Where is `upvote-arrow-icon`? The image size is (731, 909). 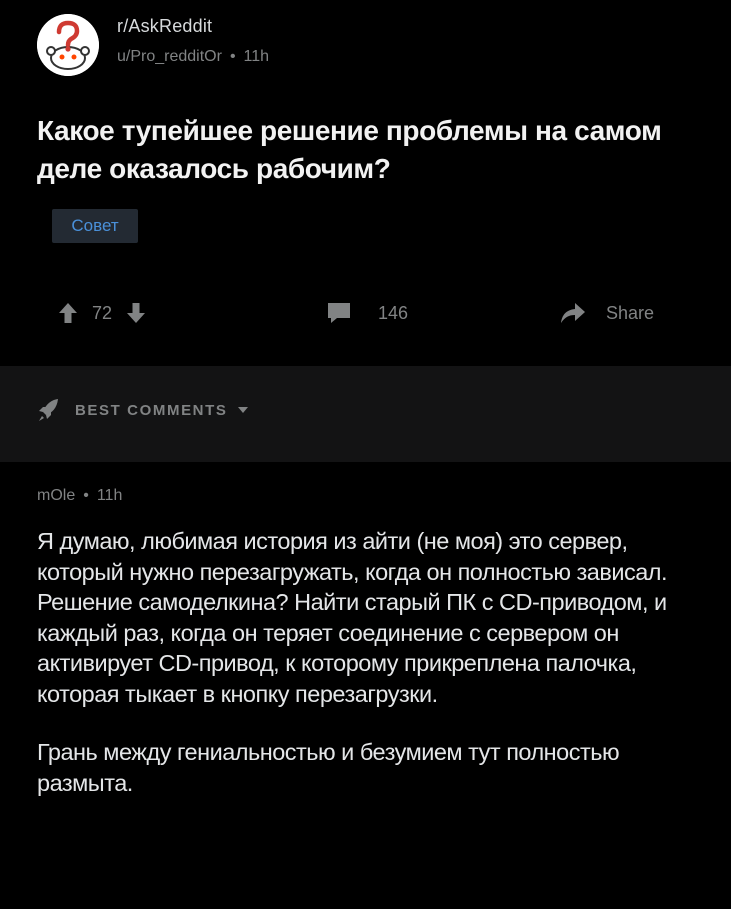 upvote-arrow-icon is located at coordinates (68, 313).